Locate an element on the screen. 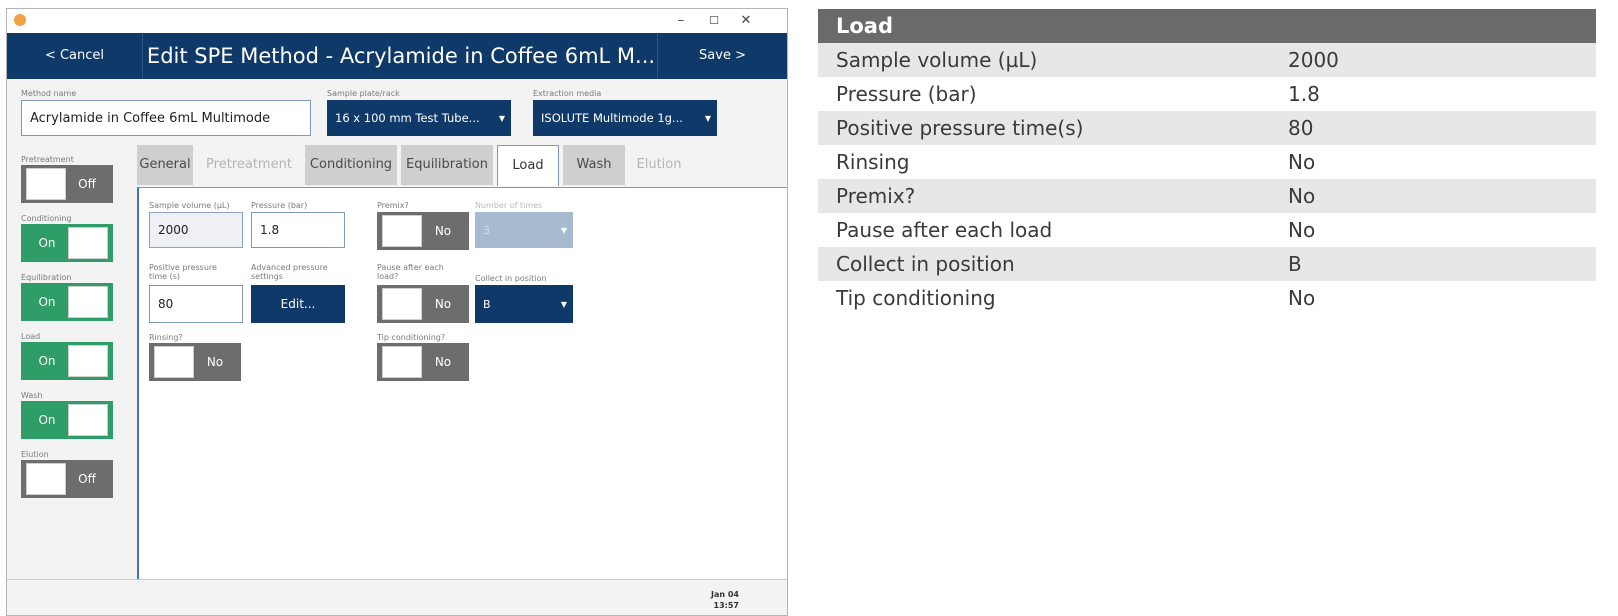 The height and width of the screenshot is (616, 1618). premix-label: Premix? is located at coordinates (393, 205).